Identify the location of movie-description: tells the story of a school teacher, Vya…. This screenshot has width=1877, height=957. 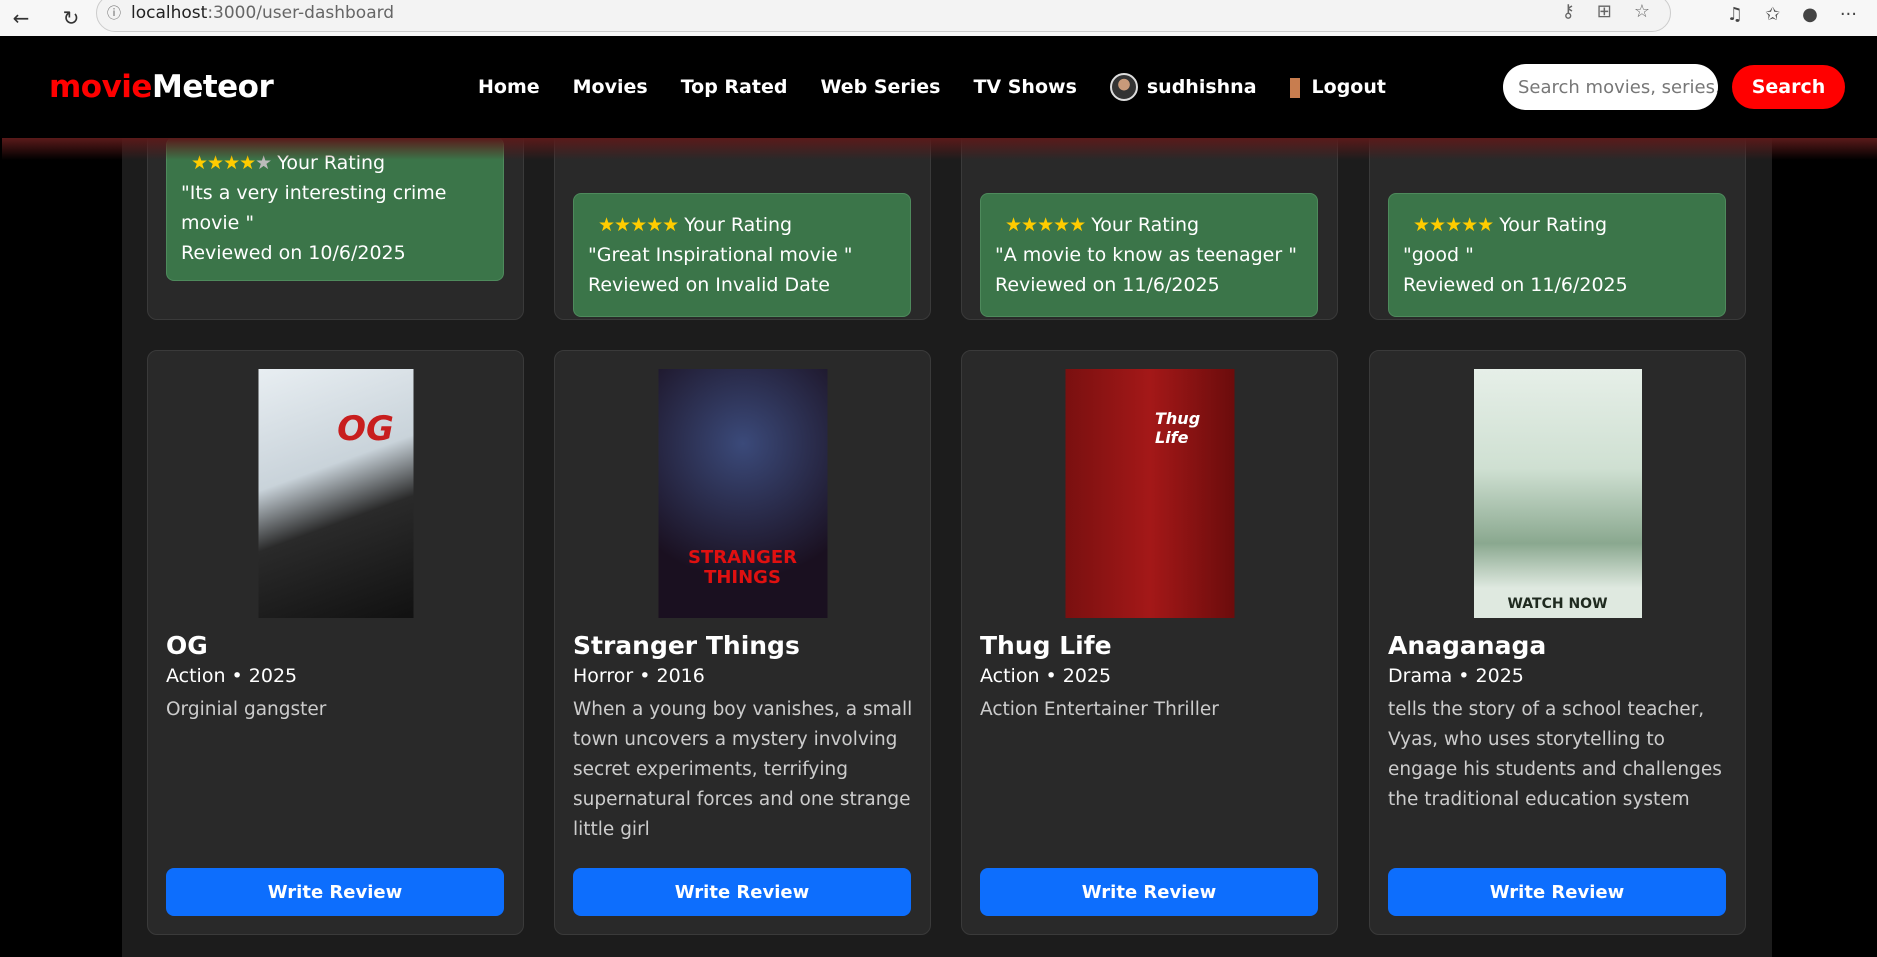
(1555, 754).